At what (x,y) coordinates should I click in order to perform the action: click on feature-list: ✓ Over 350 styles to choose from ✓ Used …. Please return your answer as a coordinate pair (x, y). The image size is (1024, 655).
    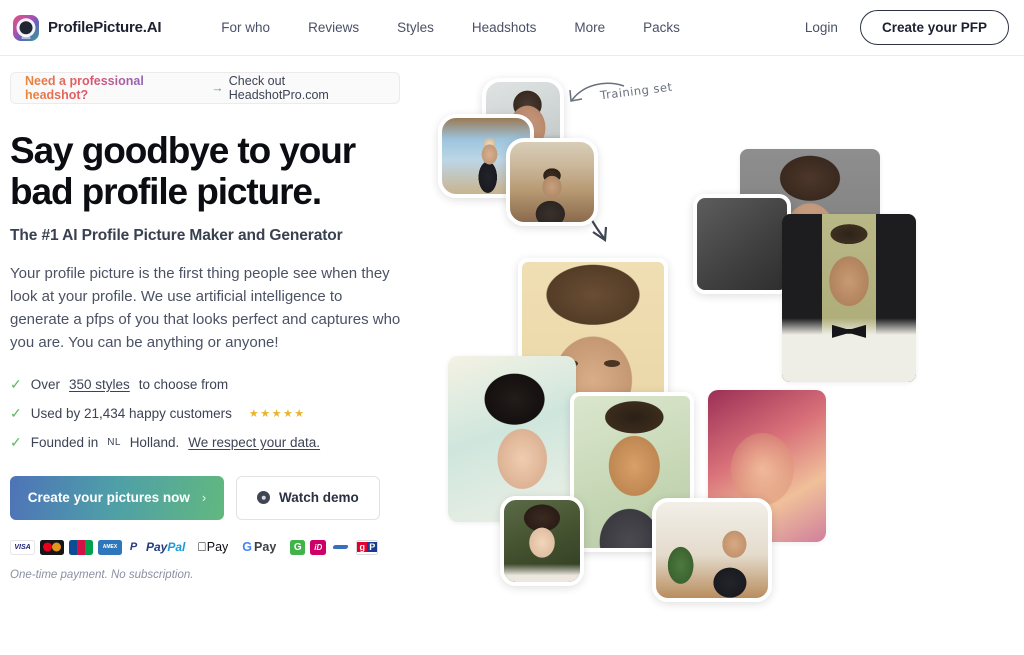
    Looking at the image, I should click on (220, 413).